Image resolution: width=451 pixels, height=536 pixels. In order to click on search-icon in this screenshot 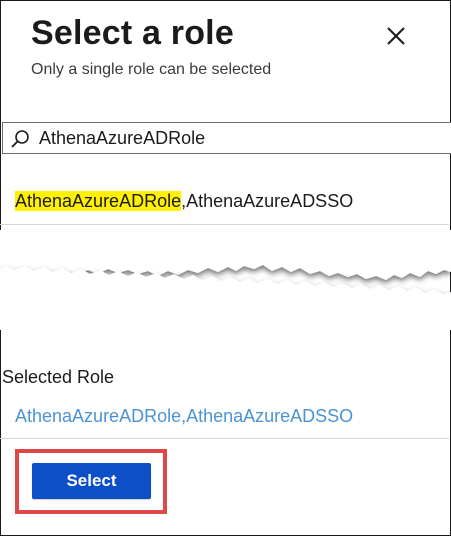, I will do `click(20, 139)`.